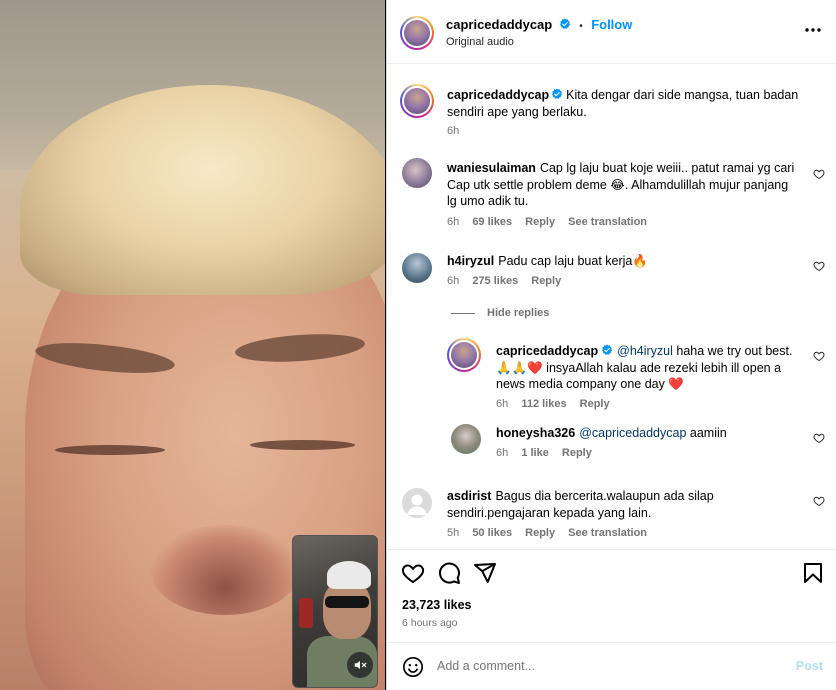 The height and width of the screenshot is (690, 836). I want to click on comment-time: 5h, so click(453, 533).